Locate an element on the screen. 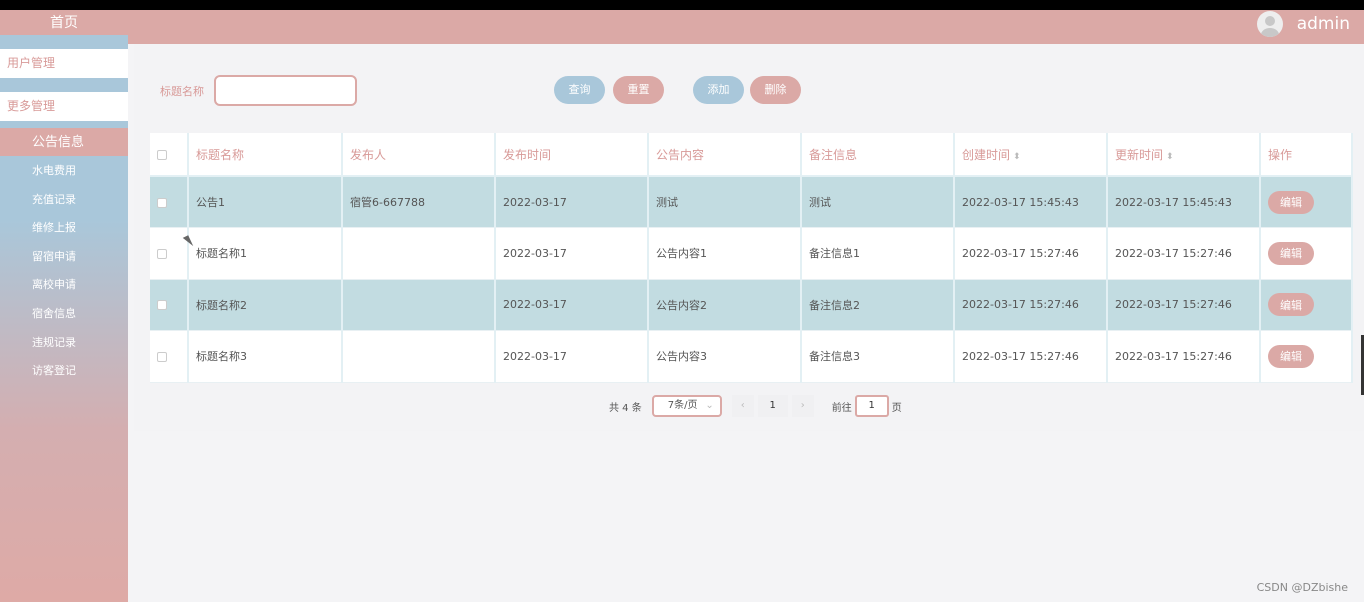 This screenshot has width=1364, height=602. sidebar-section-notice: 公告信息 is located at coordinates (64, 142).